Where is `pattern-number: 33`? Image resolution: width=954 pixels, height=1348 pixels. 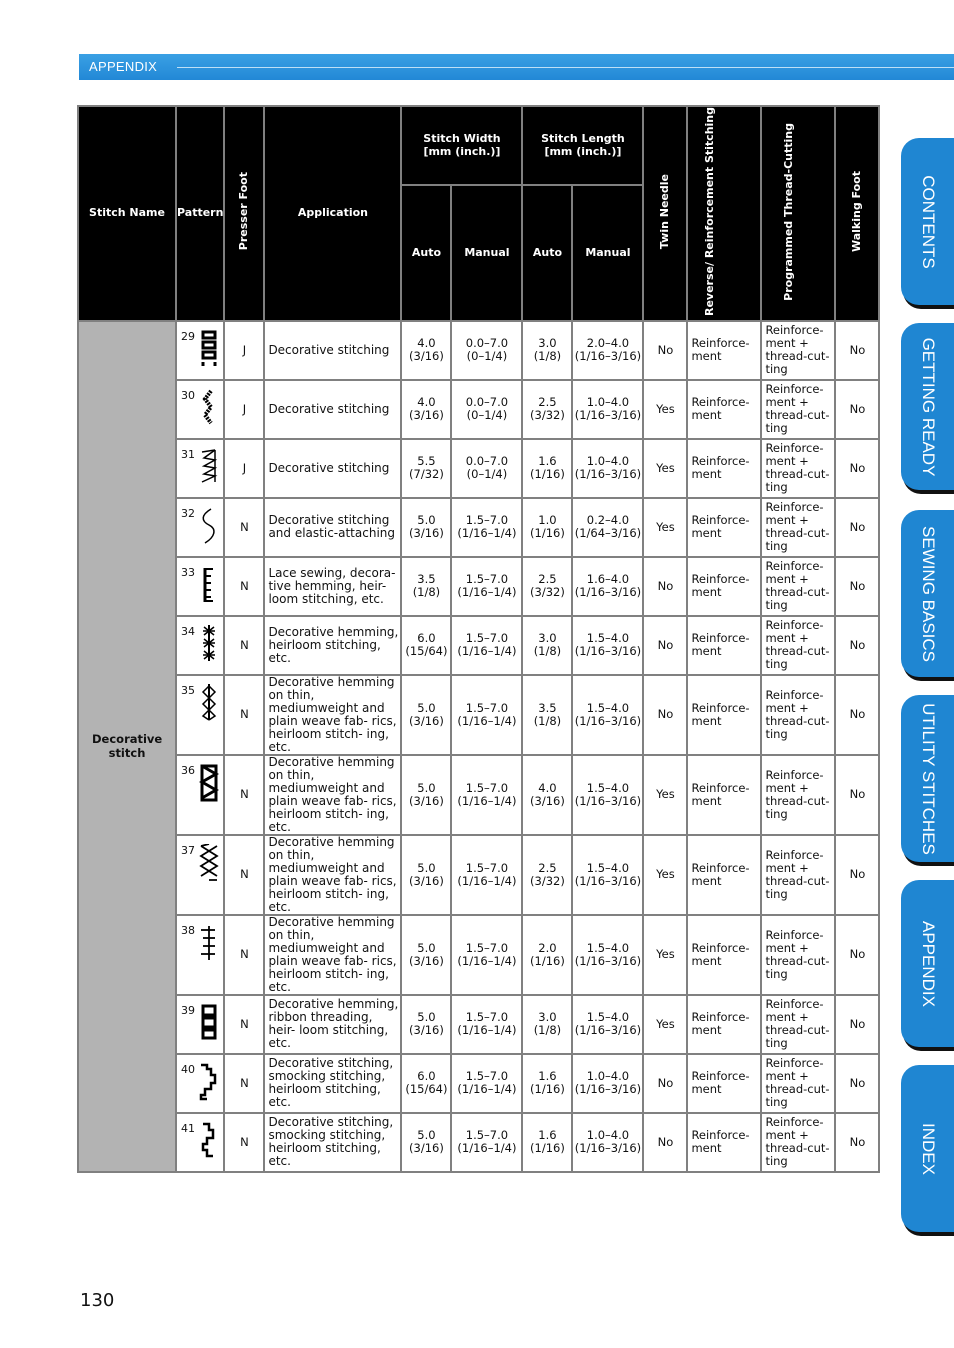 pattern-number: 33 is located at coordinates (188, 572).